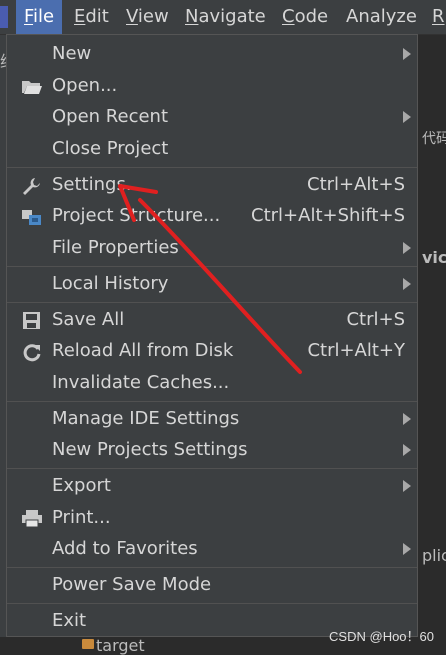 This screenshot has height=655, width=446. I want to click on menu-file: File, so click(39, 17).